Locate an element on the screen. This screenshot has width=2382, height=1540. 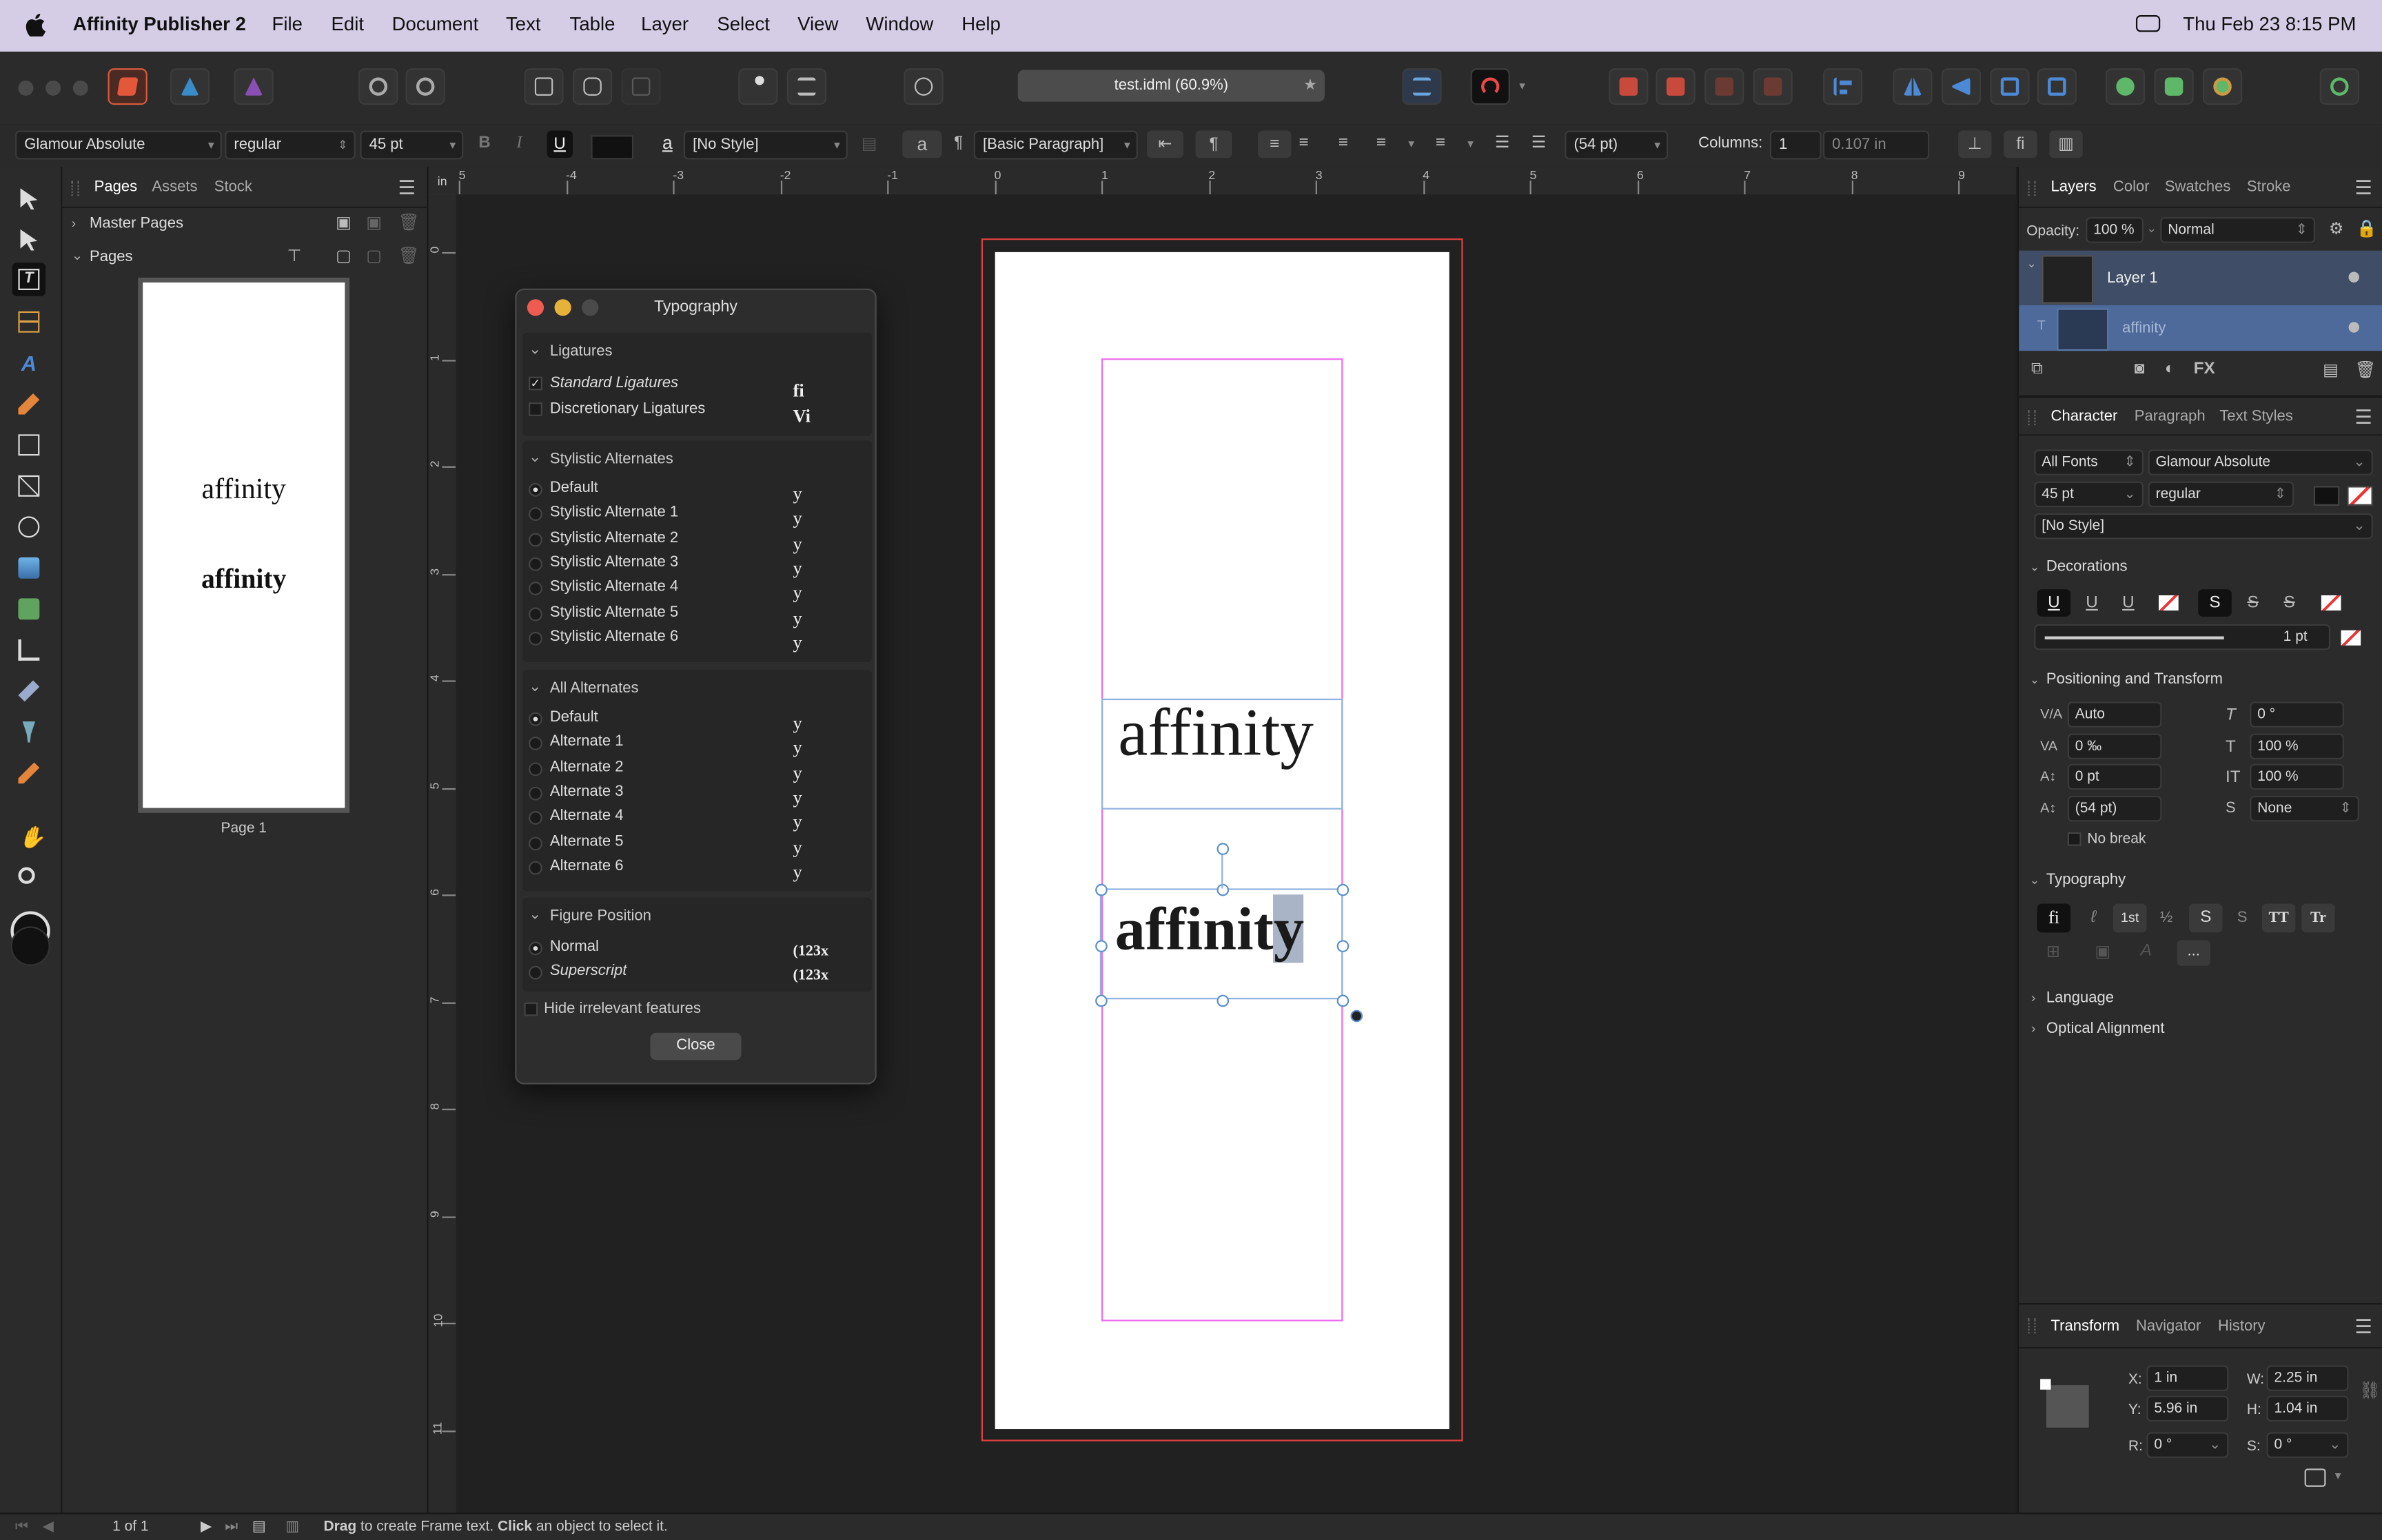
crop-tool is located at coordinates (28, 649).